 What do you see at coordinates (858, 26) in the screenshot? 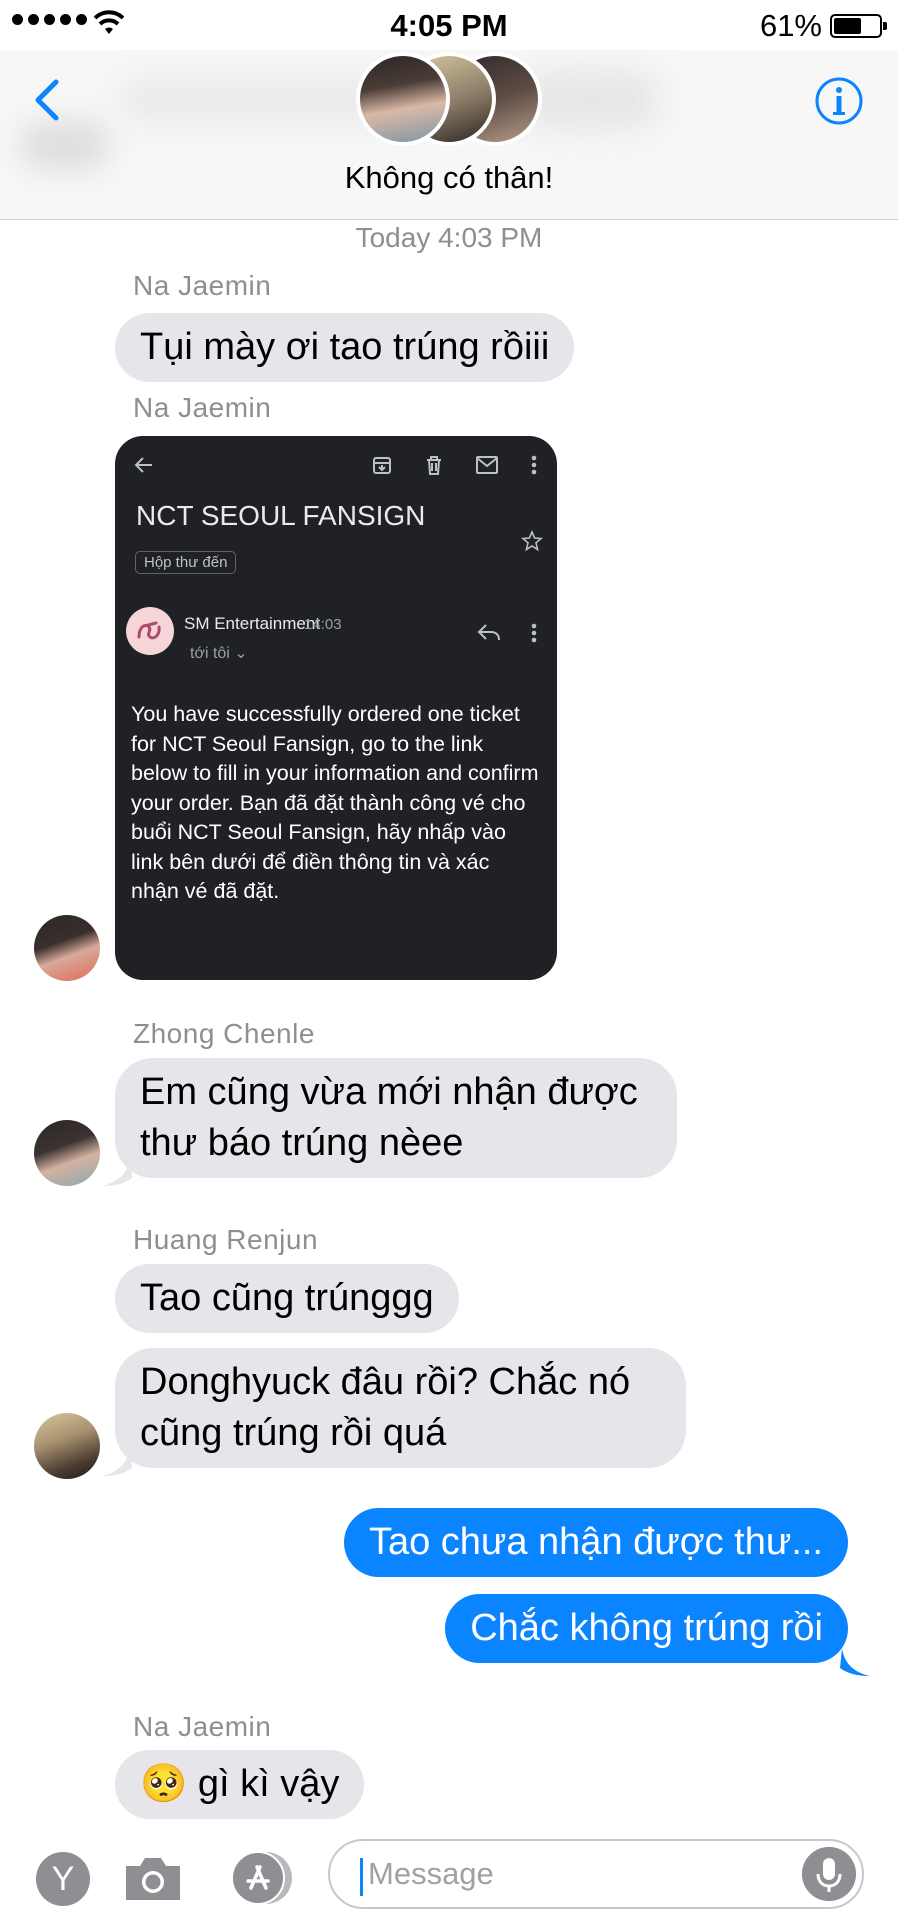
I see `battery-icon` at bounding box center [858, 26].